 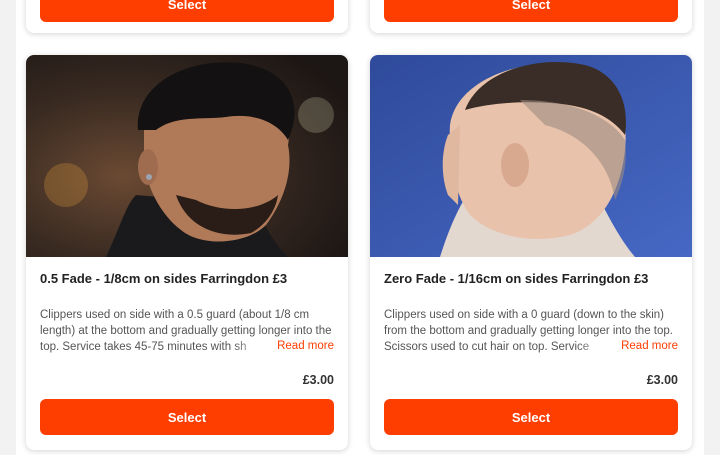 I want to click on service-title: 0.5 Fade - 1/8cm on sides Farringdon £3, so click(x=164, y=278).